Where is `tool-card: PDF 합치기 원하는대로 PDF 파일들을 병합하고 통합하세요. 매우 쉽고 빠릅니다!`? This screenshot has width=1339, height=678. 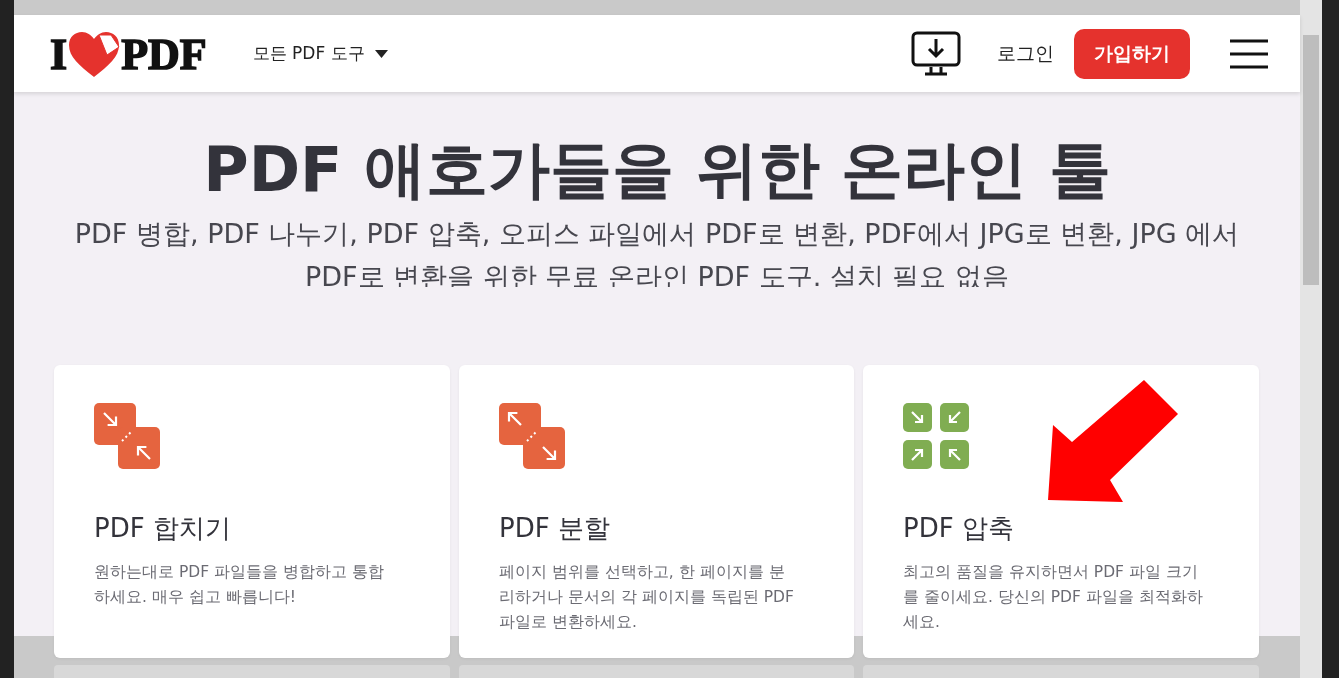
tool-card: PDF 합치기 원하는대로 PDF 파일들을 병합하고 통합하세요. 매우 쉽고 빠릅니다! is located at coordinates (252, 511).